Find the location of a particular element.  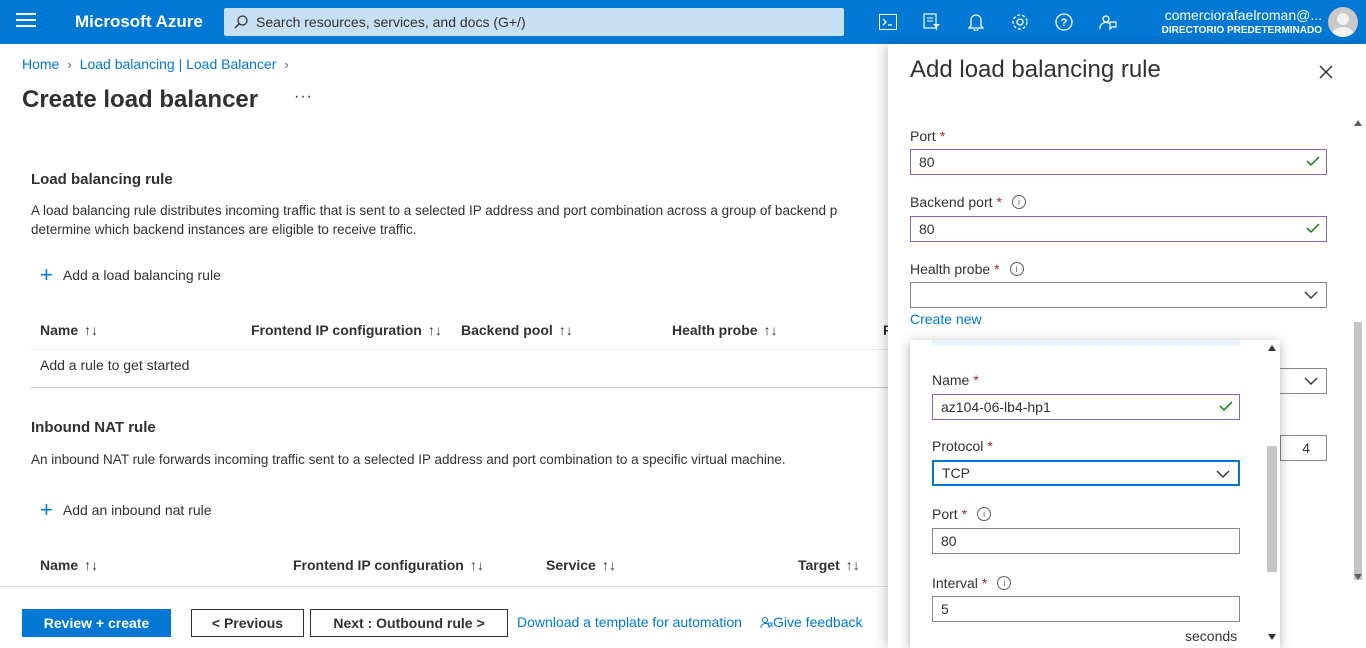

close-icon is located at coordinates (1326, 72).